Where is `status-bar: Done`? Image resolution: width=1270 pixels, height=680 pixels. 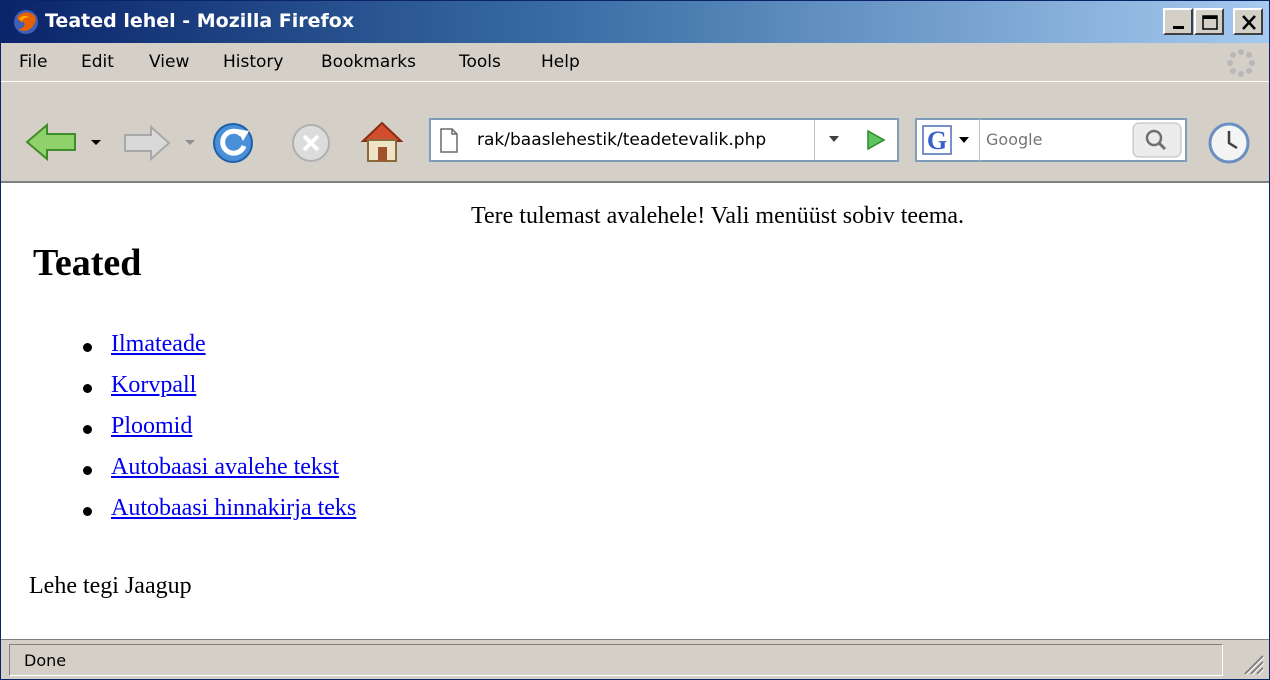 status-bar: Done is located at coordinates (635, 659).